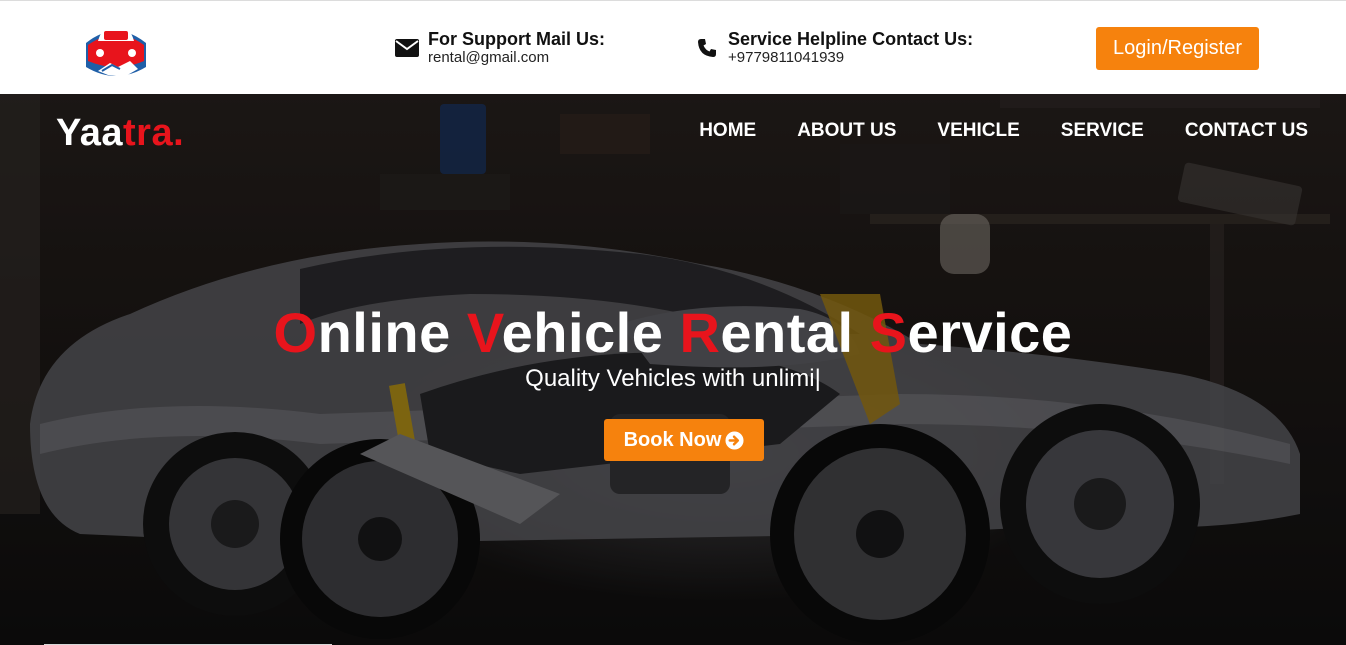  I want to click on book-now-button: Book Now, so click(684, 440).